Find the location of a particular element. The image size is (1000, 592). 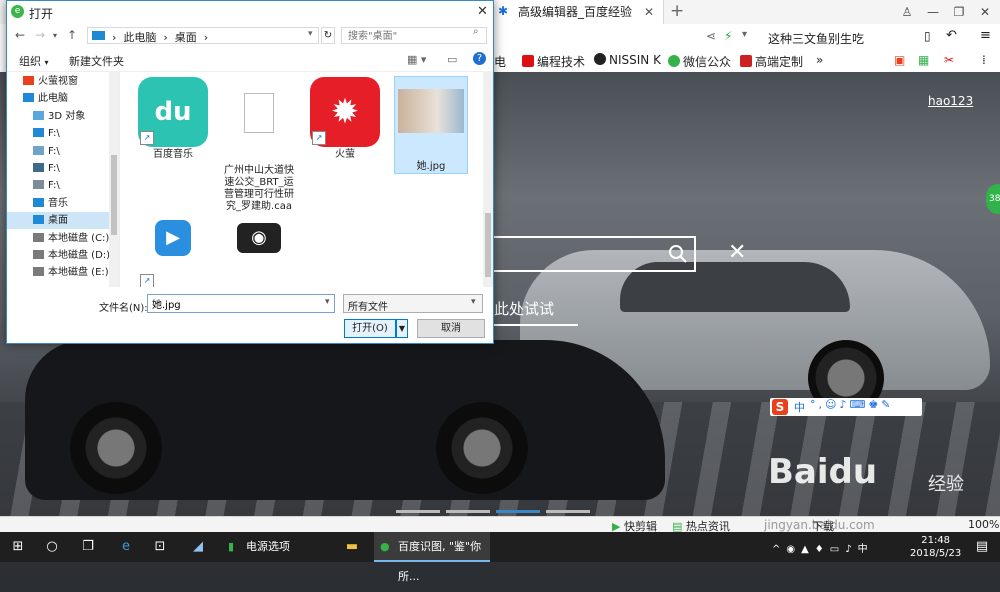

menu-icon: ≡ is located at coordinates (985, 35).